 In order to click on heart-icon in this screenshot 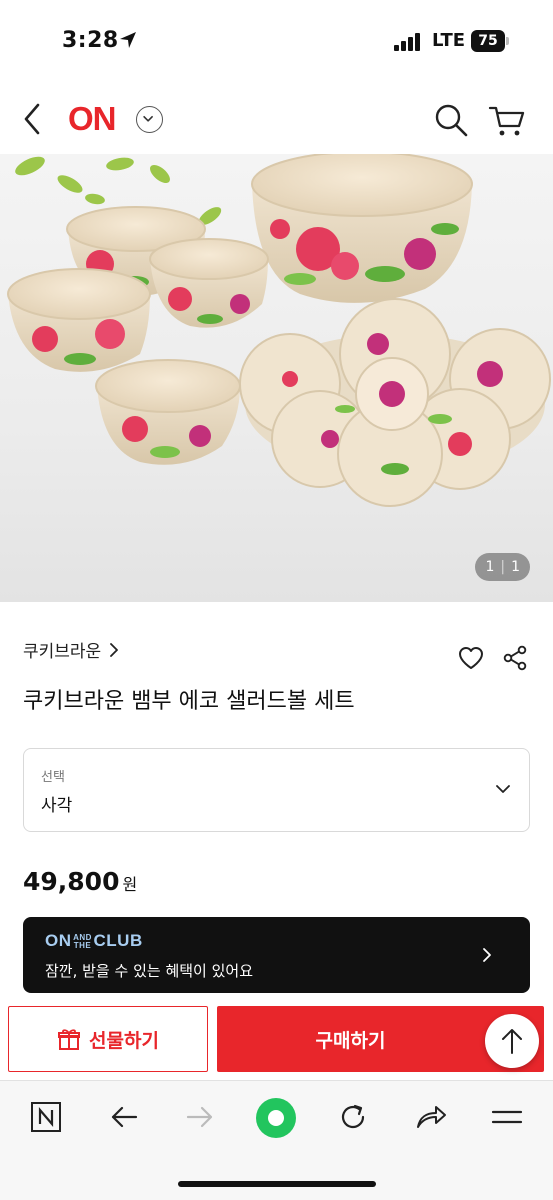, I will do `click(471, 658)`.